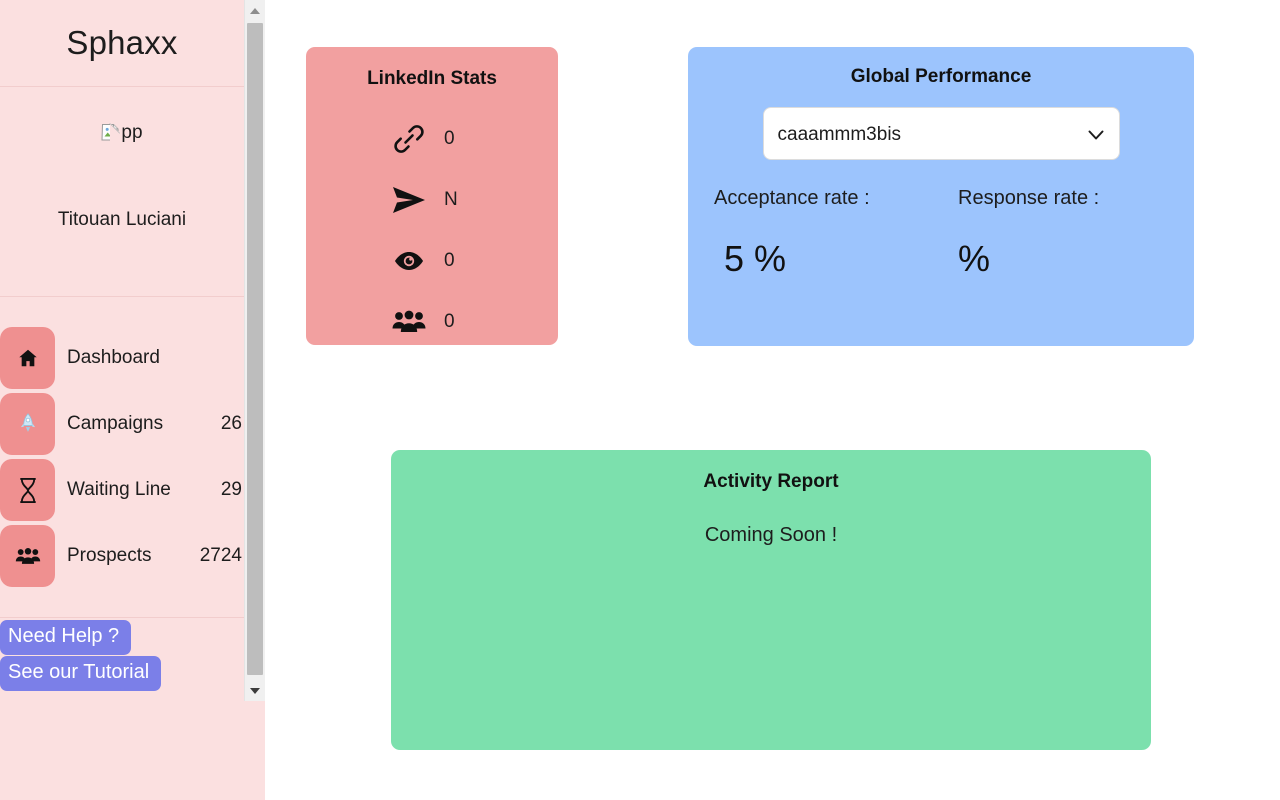  What do you see at coordinates (113, 357) in the screenshot?
I see `sidebar-item-label: Dashboard` at bounding box center [113, 357].